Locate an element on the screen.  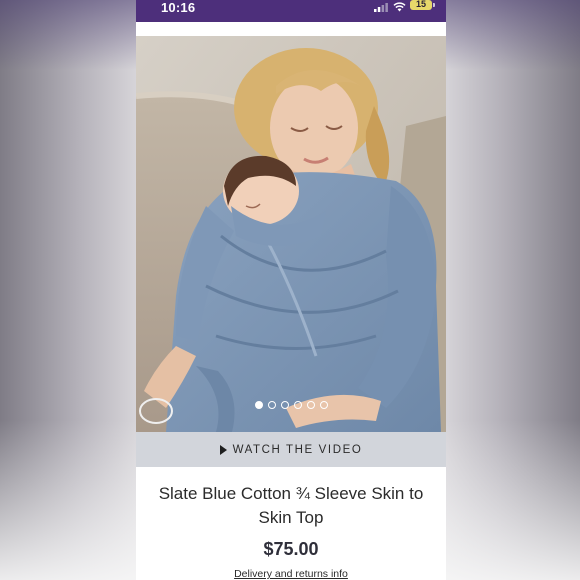
header-spacer is located at coordinates (291, 29).